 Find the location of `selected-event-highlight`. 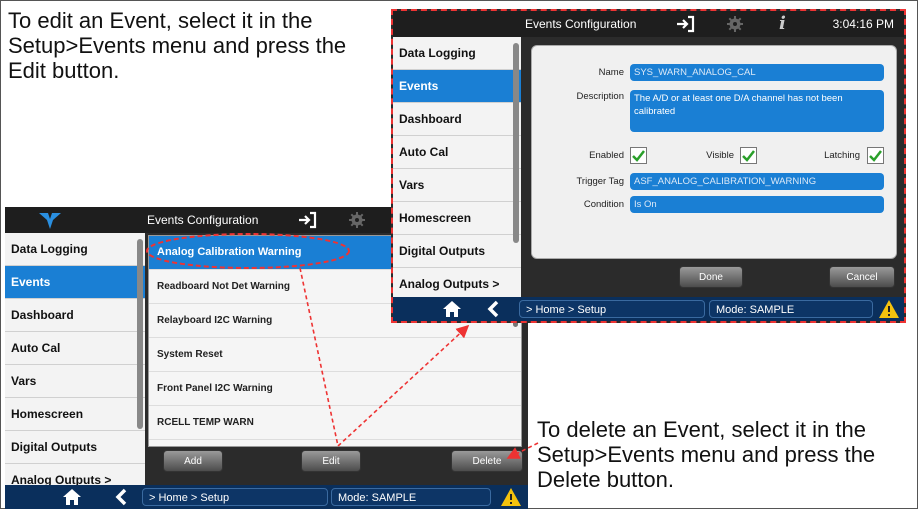

selected-event-highlight is located at coordinates (248, 251).